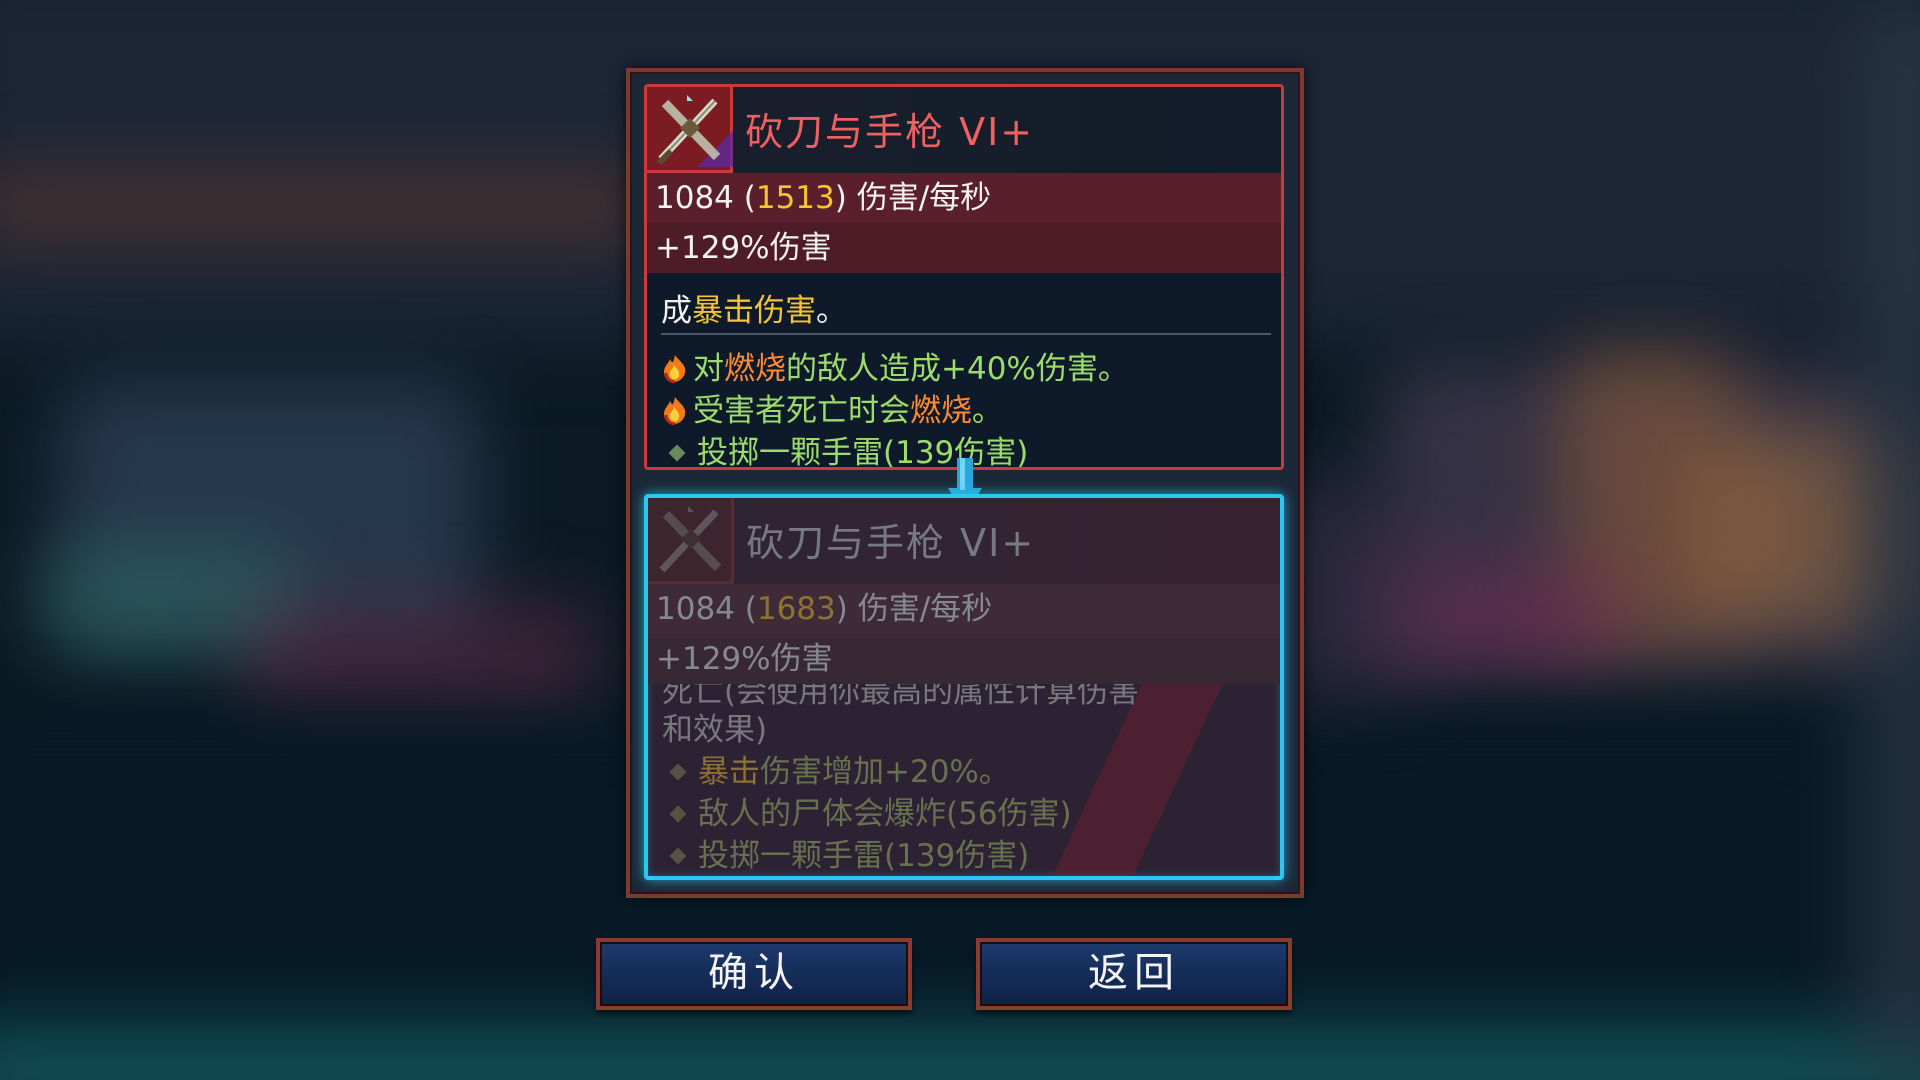  What do you see at coordinates (795, 198) in the screenshot?
I see `current-dps-bonus: 1513` at bounding box center [795, 198].